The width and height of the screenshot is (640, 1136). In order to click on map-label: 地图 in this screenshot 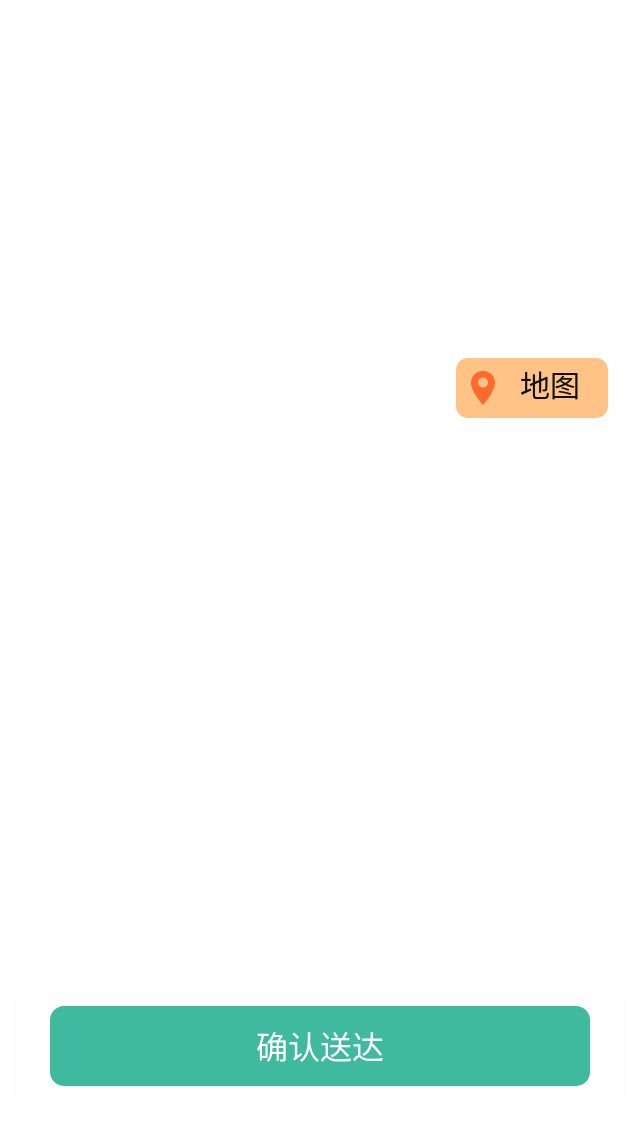, I will do `click(550, 387)`.